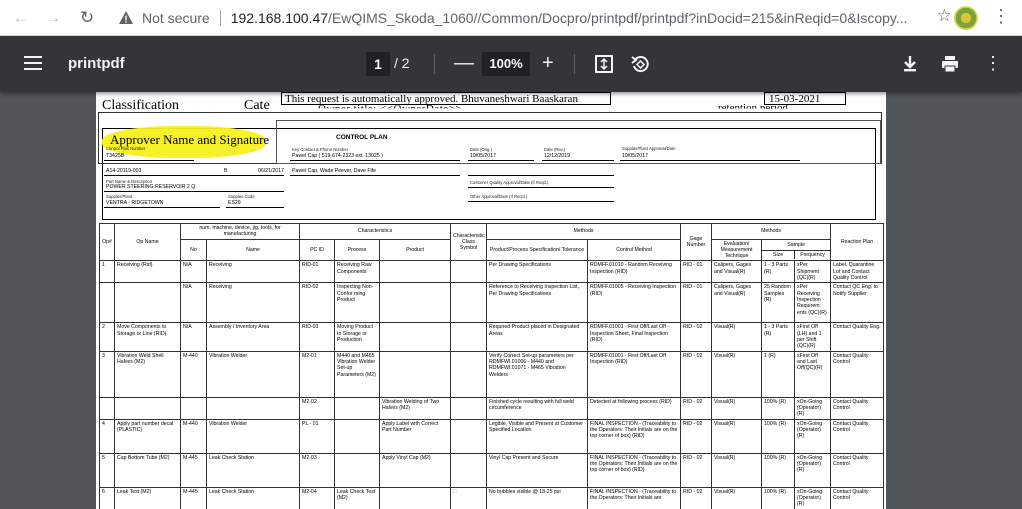 This screenshot has height=509, width=1022. Describe the element at coordinates (107, 272) in the screenshot. I see `cell-op: 1` at that location.